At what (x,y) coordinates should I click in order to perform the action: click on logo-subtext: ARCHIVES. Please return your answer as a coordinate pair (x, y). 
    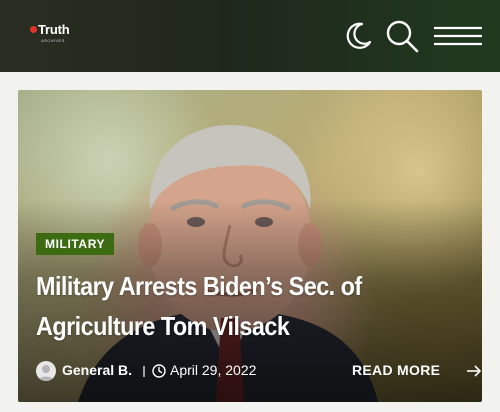
    Looking at the image, I should click on (53, 40).